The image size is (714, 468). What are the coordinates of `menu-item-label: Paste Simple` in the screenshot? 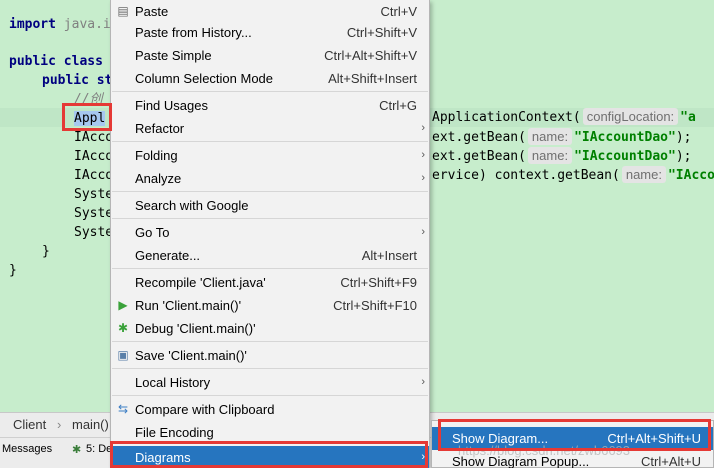 It's located at (173, 55).